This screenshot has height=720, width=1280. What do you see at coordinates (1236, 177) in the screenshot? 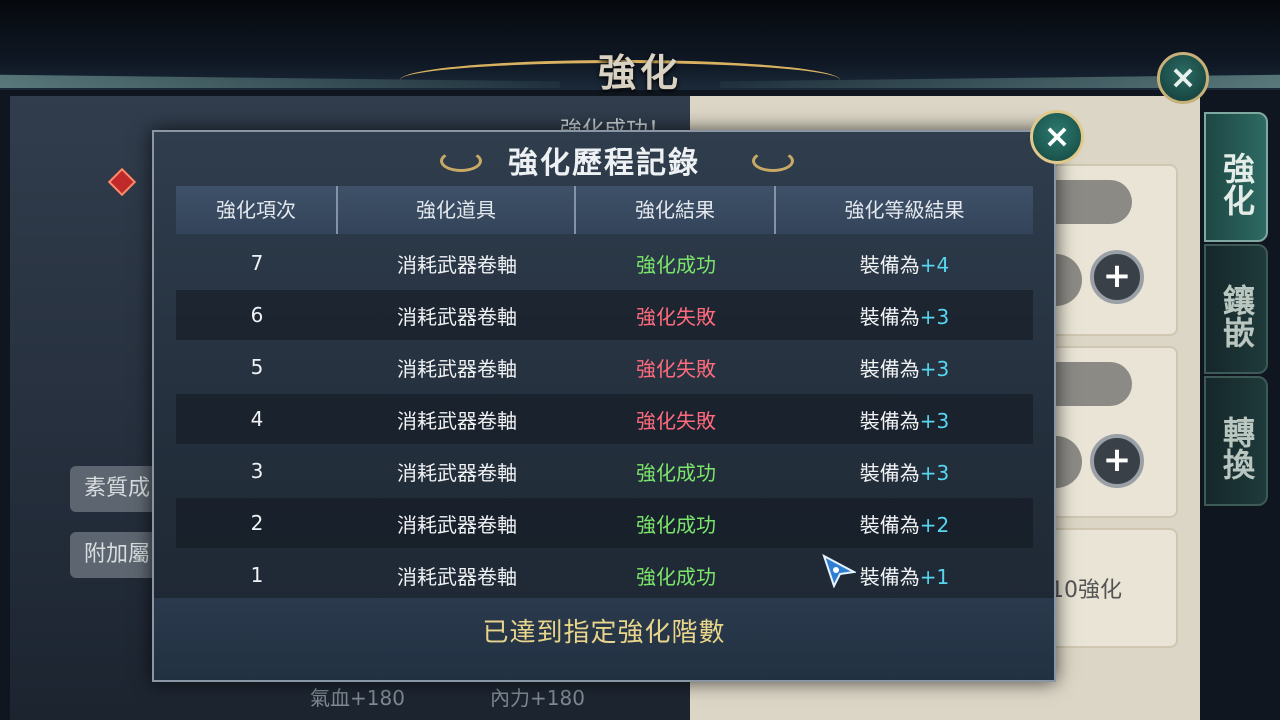
I see `tab-enhance: 強化` at bounding box center [1236, 177].